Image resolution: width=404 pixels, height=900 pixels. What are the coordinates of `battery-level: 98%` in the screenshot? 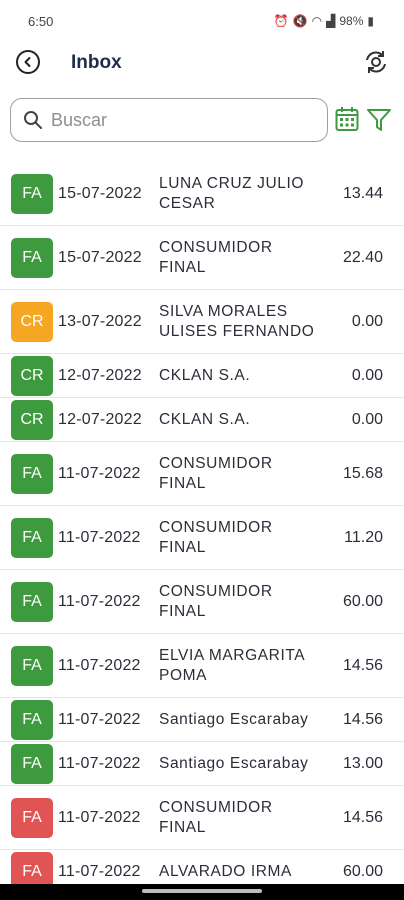 It's located at (351, 21).